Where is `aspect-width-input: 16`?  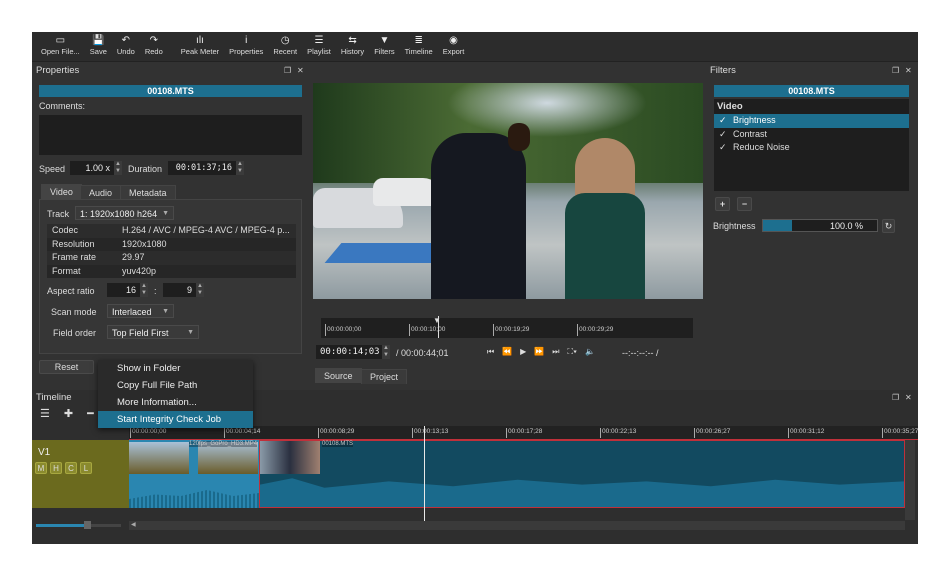
aspect-width-input: 16 is located at coordinates (123, 290).